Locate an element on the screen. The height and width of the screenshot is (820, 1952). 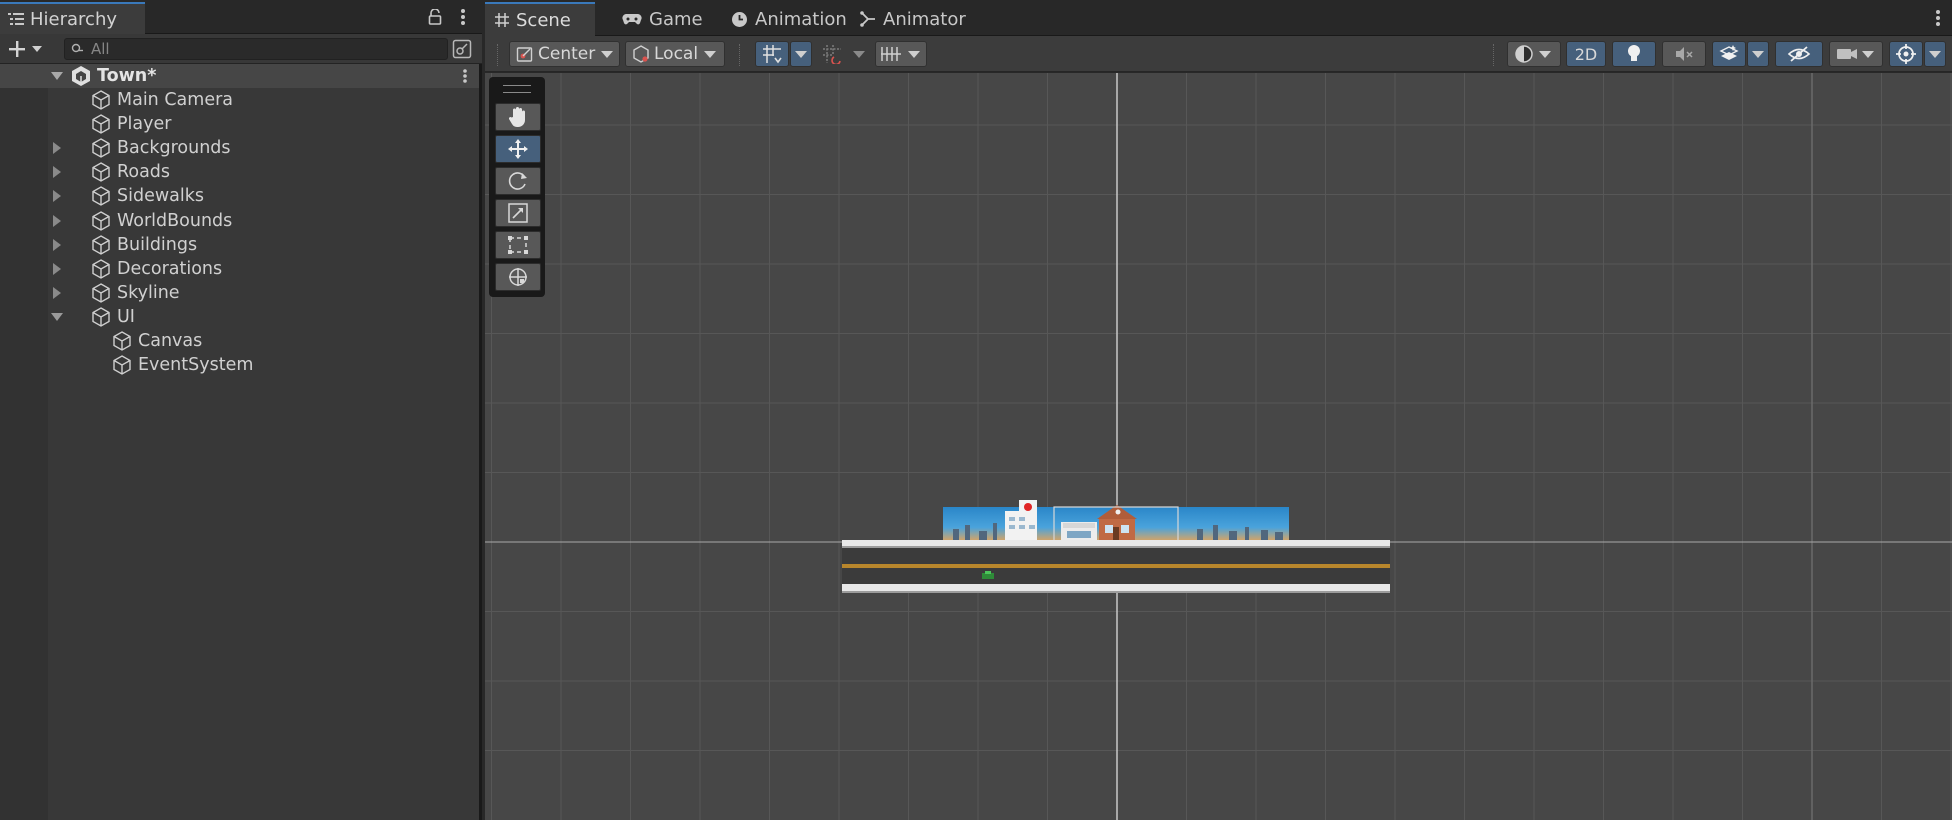
gizmos-toggle is located at coordinates (1906, 54).